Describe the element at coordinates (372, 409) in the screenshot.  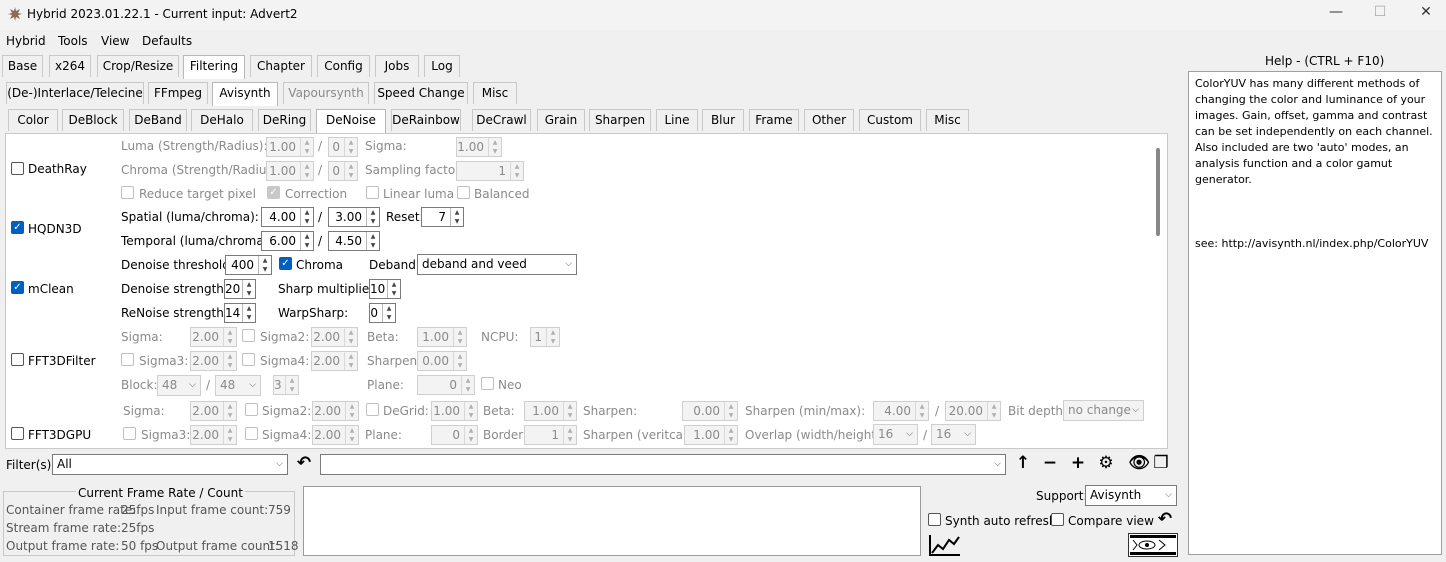
I see `degrid-checkbox` at that location.